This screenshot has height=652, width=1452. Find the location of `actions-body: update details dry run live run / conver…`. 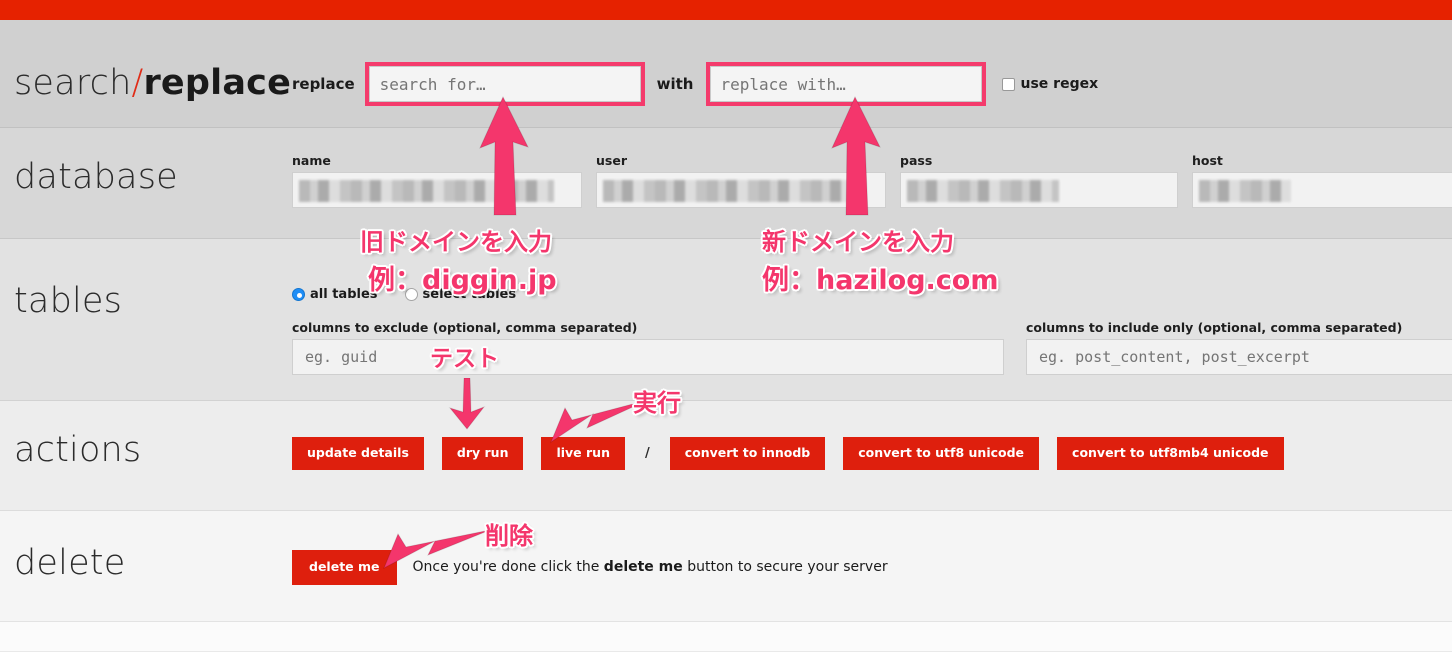

actions-body: update details dry run live run / conver… is located at coordinates (872, 455).